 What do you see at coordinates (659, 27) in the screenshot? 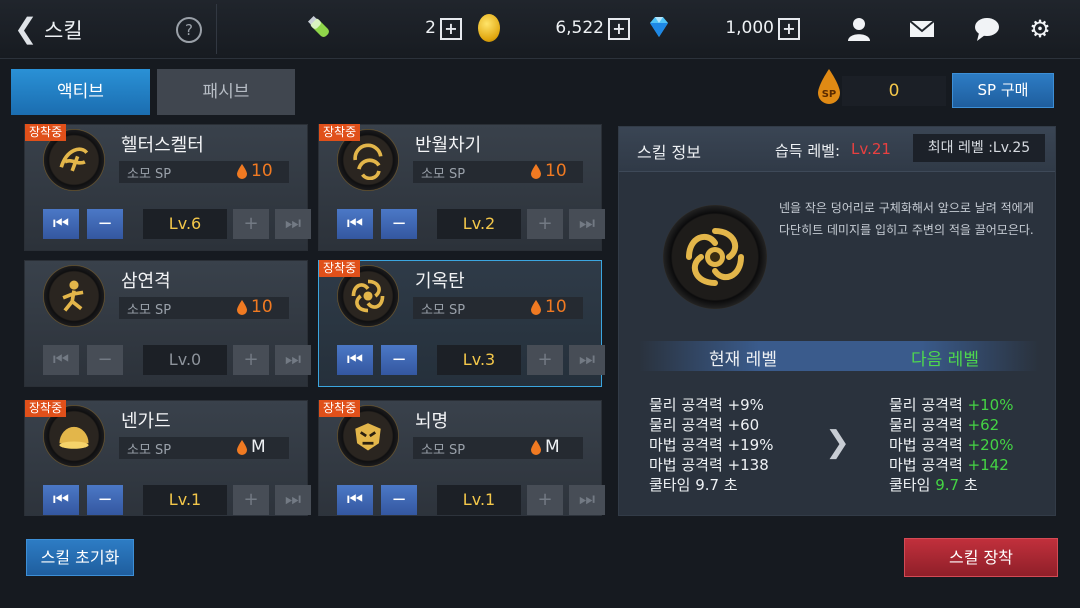
I see `gem-icon` at bounding box center [659, 27].